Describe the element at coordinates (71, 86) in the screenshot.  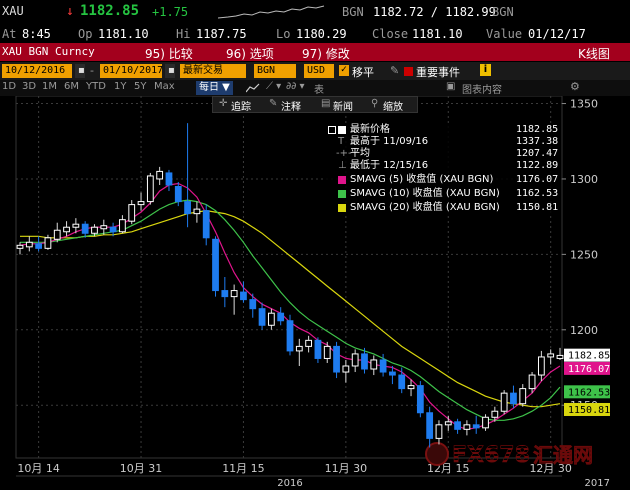
I see `period-6m: 6M` at that location.